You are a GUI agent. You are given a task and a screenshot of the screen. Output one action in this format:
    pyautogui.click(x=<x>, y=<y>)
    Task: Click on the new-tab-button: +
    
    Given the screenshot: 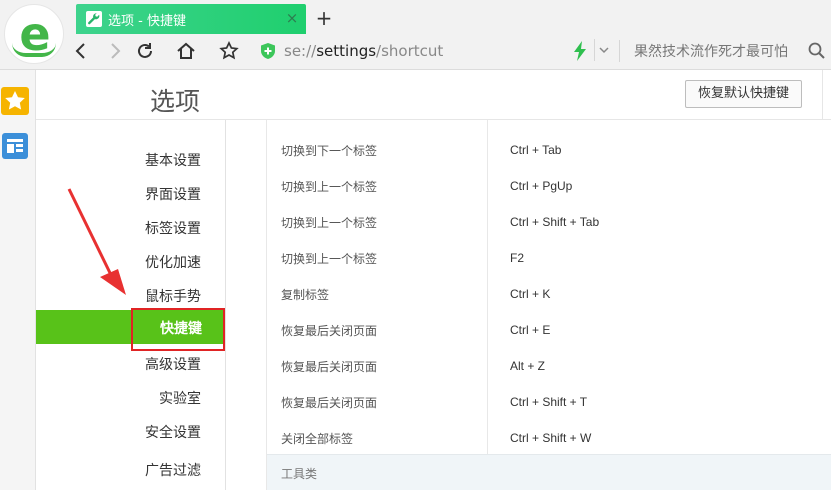 What is the action you would take?
    pyautogui.click(x=324, y=18)
    